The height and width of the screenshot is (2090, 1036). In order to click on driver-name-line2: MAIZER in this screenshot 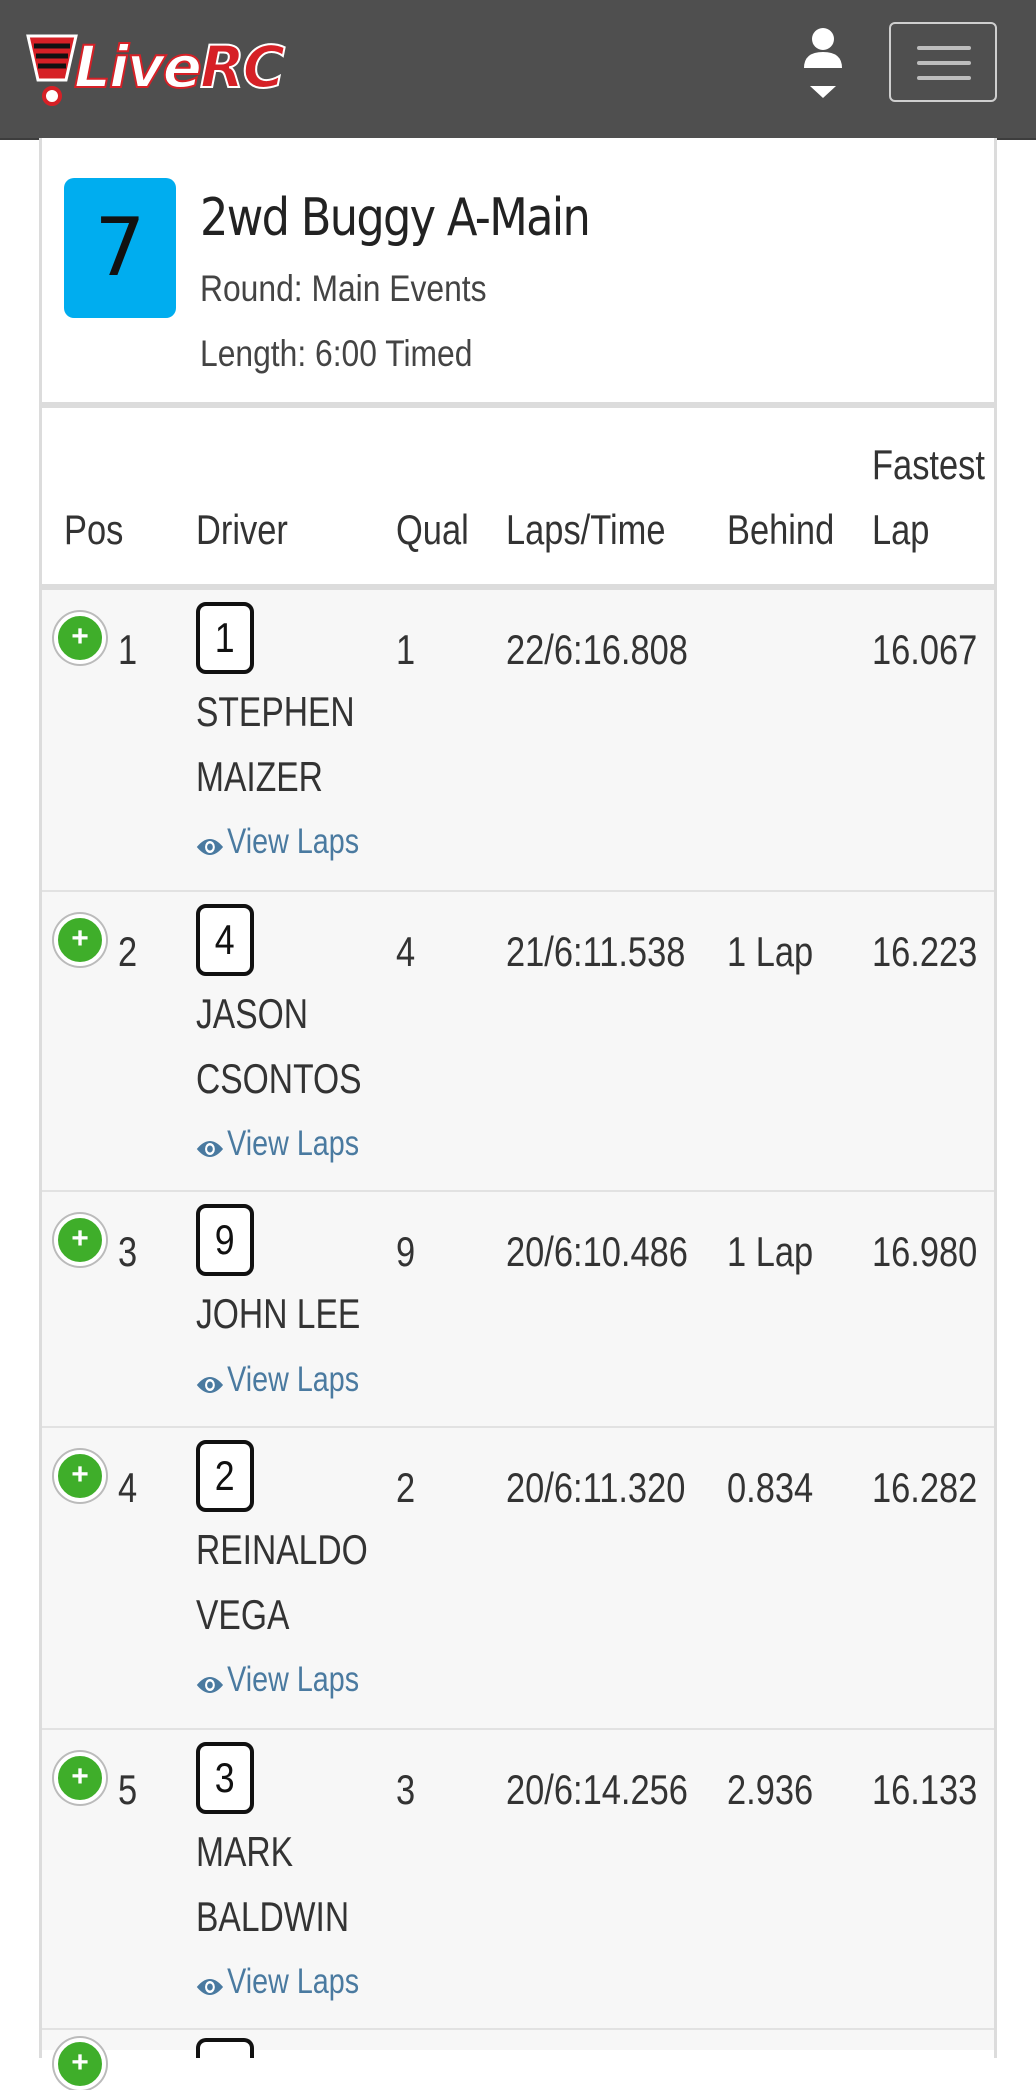, I will do `click(259, 776)`.